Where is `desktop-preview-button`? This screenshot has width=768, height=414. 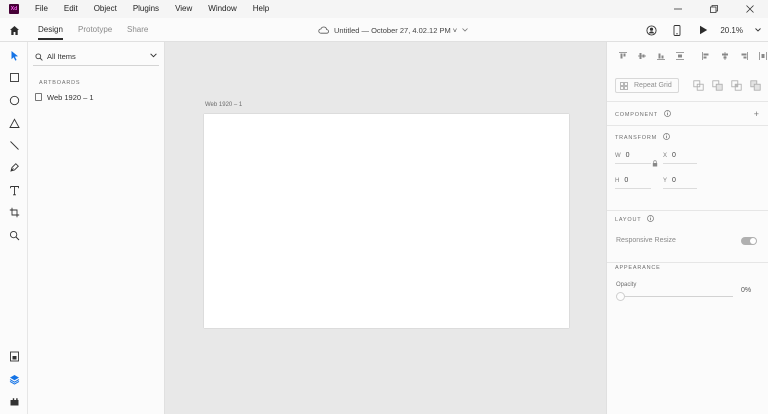 desktop-preview-button is located at coordinates (703, 30).